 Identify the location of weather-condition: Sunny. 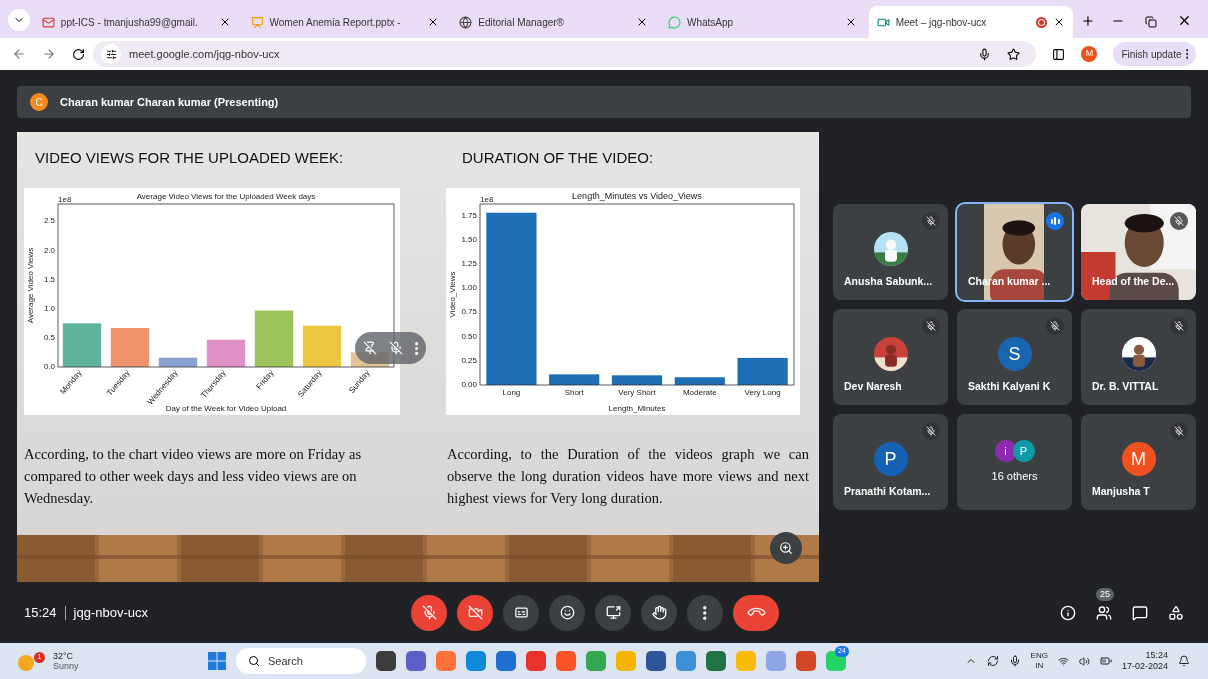
(66, 666).